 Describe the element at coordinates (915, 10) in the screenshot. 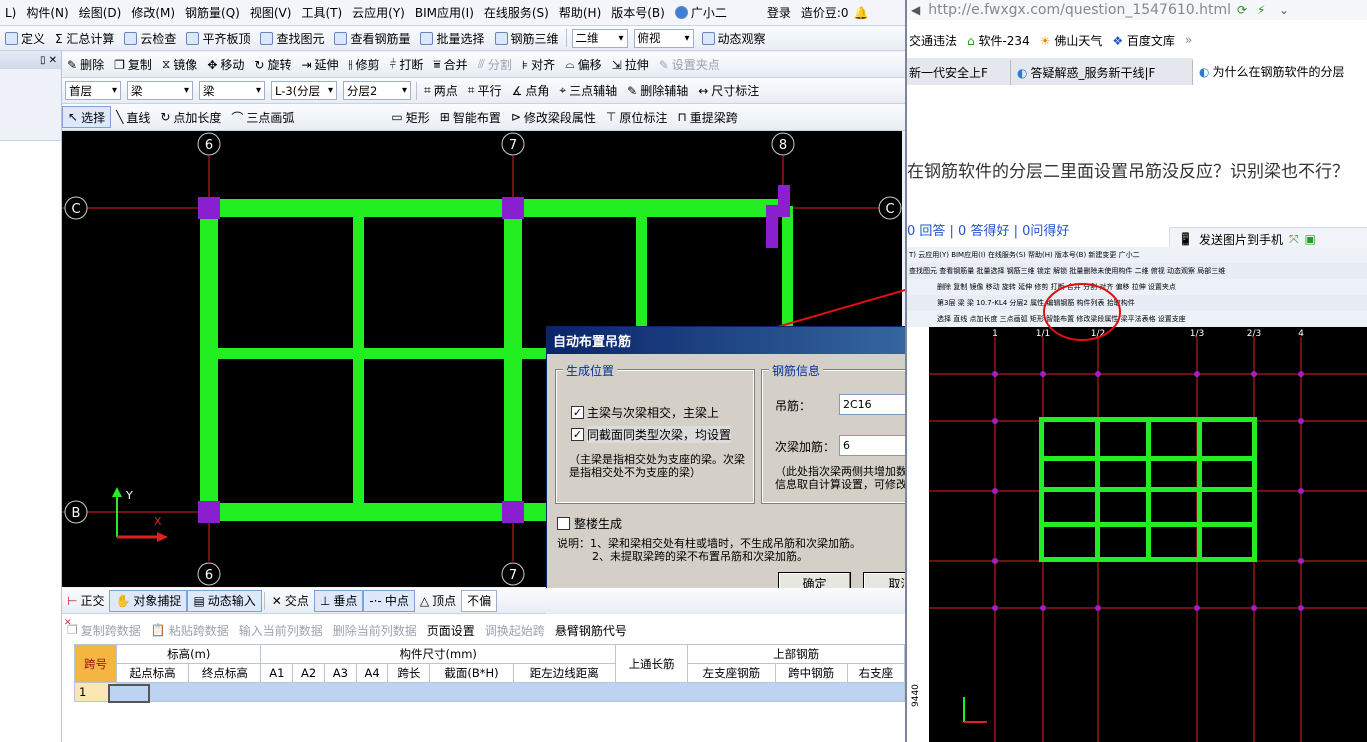

I see `back-icon: ◀` at that location.